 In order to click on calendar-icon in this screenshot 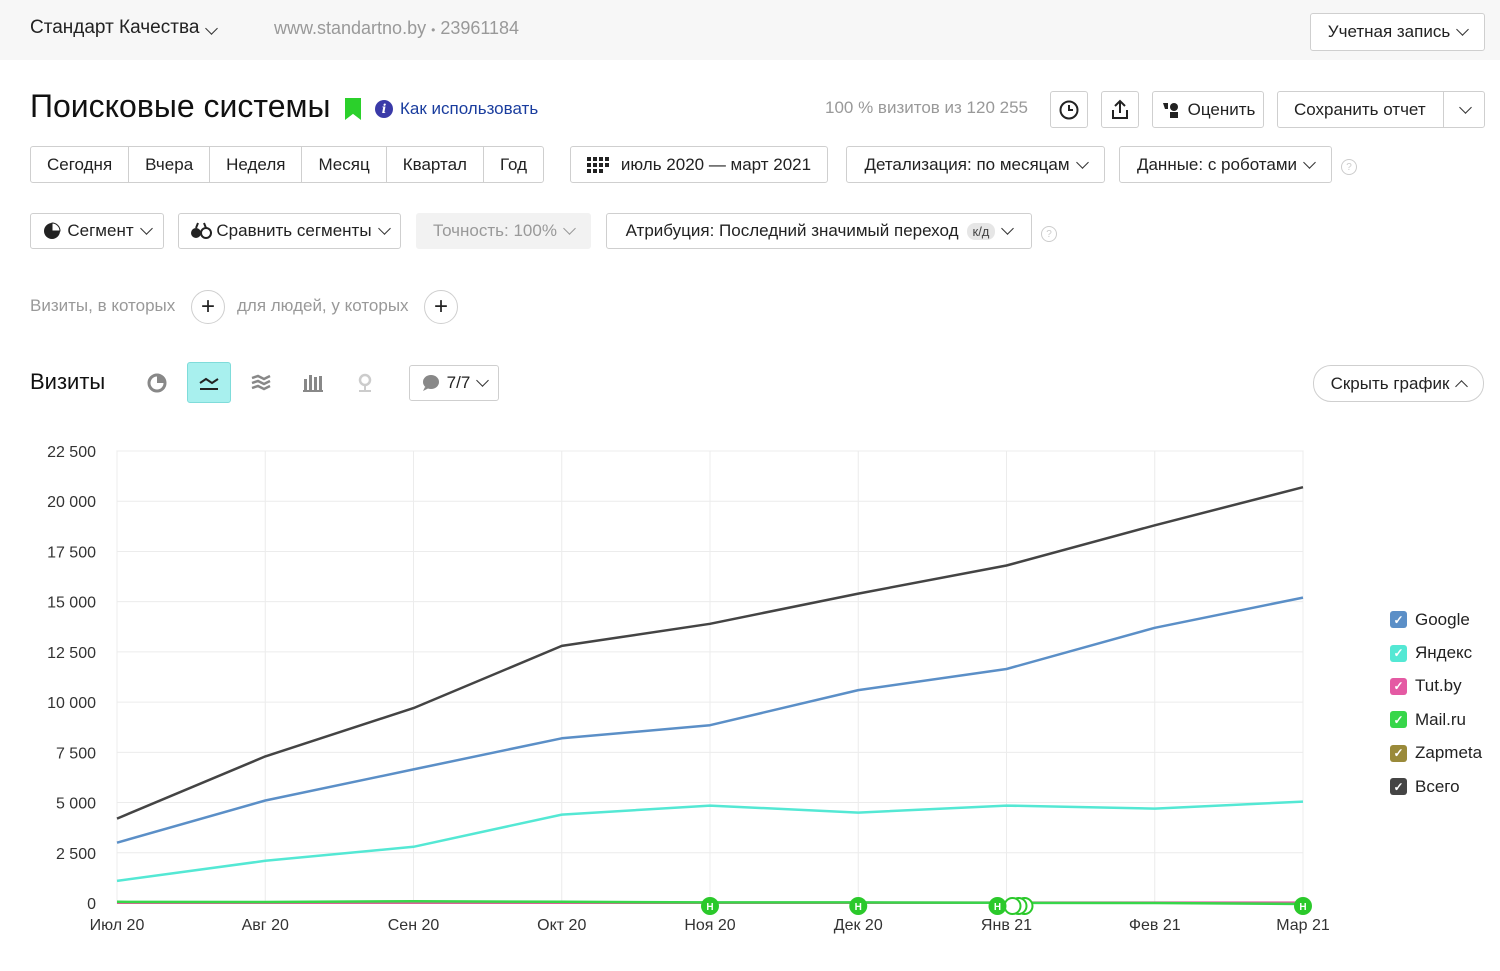, I will do `click(597, 164)`.